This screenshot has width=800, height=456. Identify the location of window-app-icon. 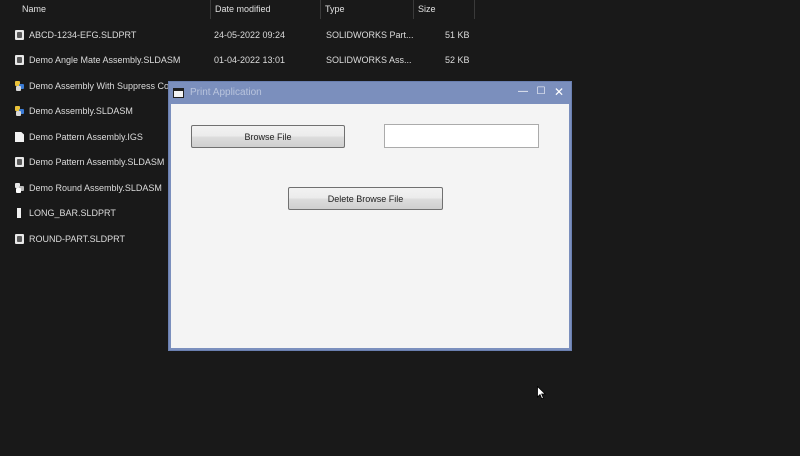
(178, 93).